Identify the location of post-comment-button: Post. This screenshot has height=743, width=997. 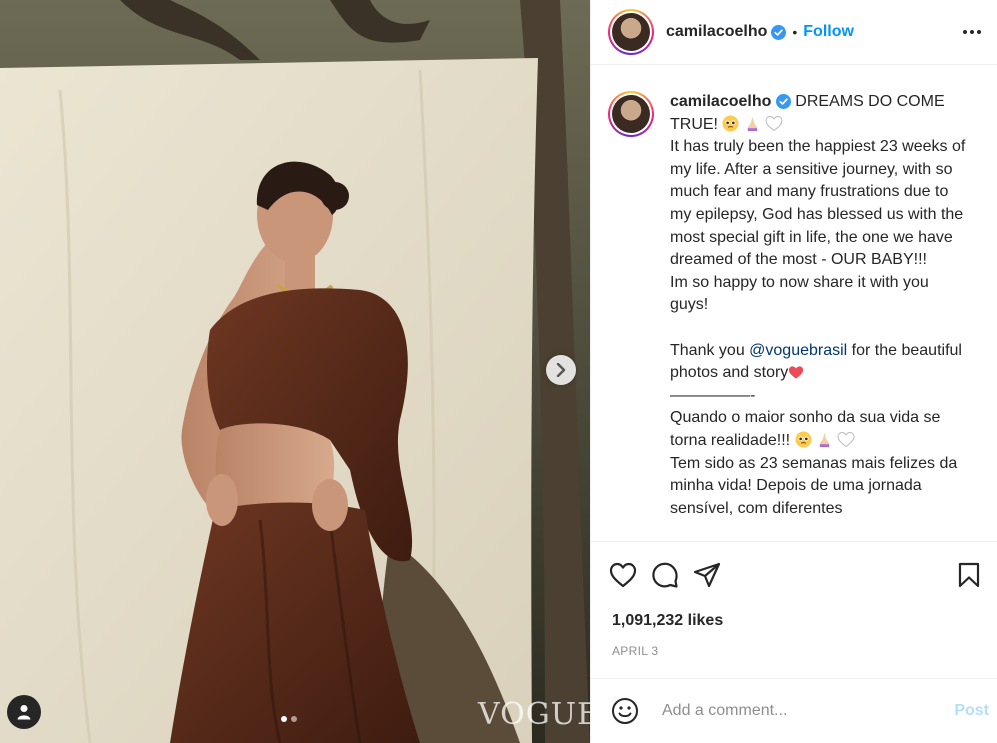
(971, 711).